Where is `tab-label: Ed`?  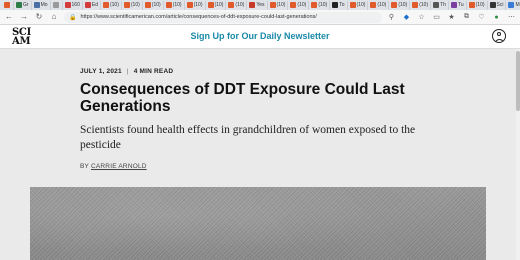 tab-label: Ed is located at coordinates (94, 5).